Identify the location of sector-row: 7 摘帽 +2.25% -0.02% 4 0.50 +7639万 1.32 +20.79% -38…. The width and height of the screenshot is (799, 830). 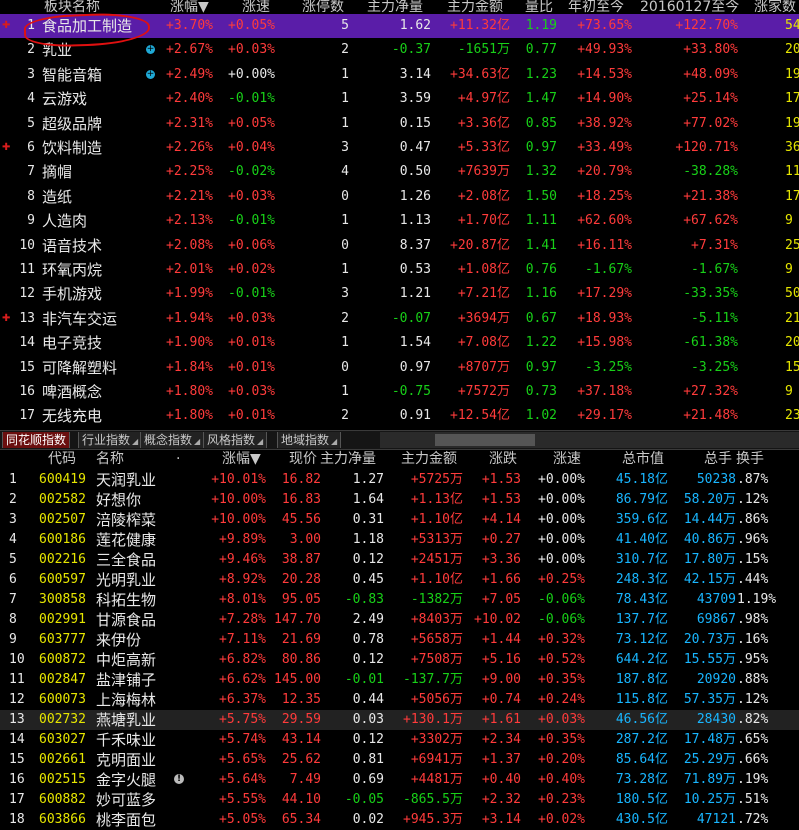
(399, 172).